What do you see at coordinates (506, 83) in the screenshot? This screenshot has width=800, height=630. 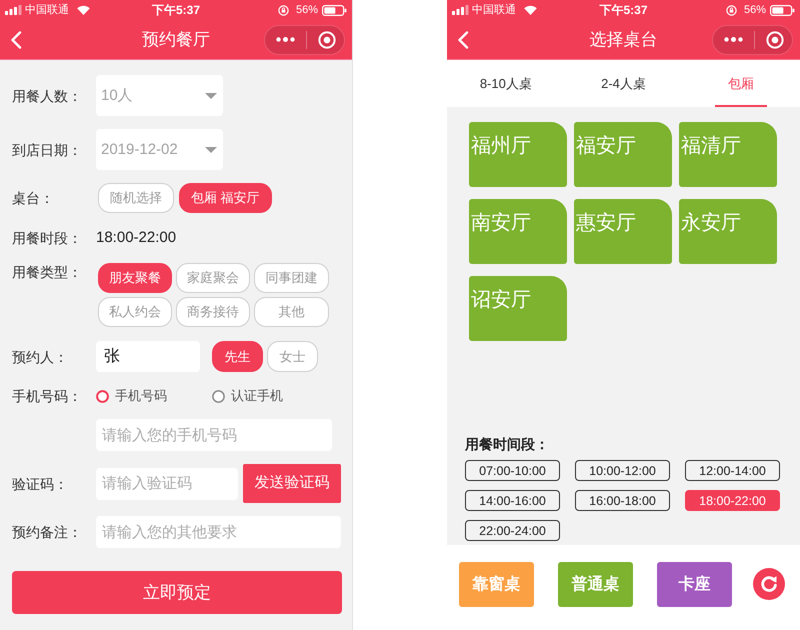 I see `tab: 8-10人桌` at bounding box center [506, 83].